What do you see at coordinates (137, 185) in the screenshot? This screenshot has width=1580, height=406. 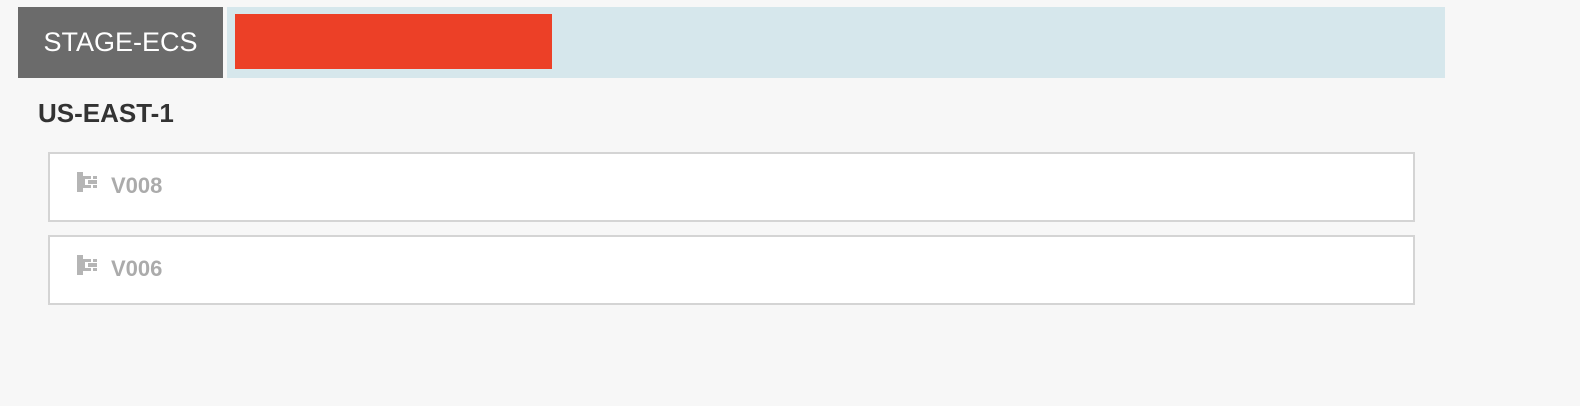 I see `server-group-label: V008` at bounding box center [137, 185].